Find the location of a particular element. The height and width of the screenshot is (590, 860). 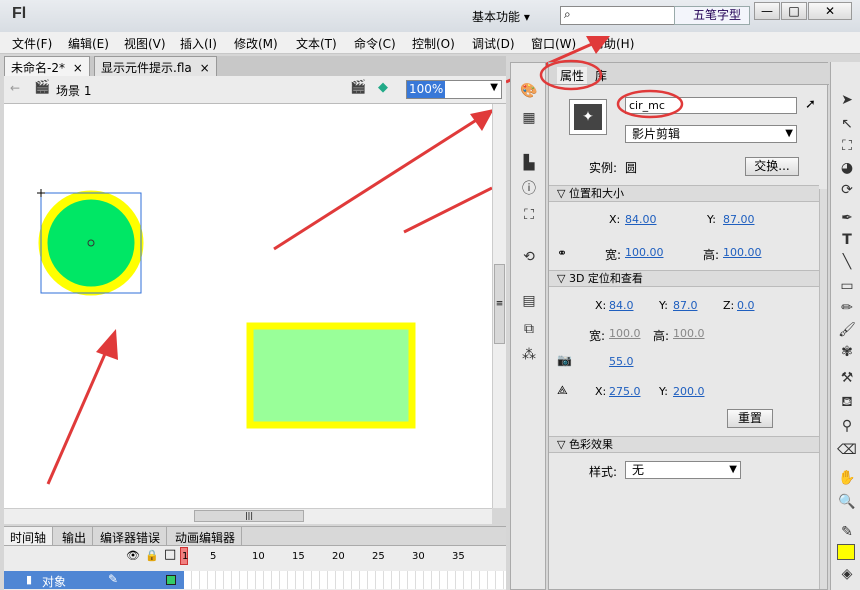

pencil-tool-icon: ✏ is located at coordinates (847, 308).